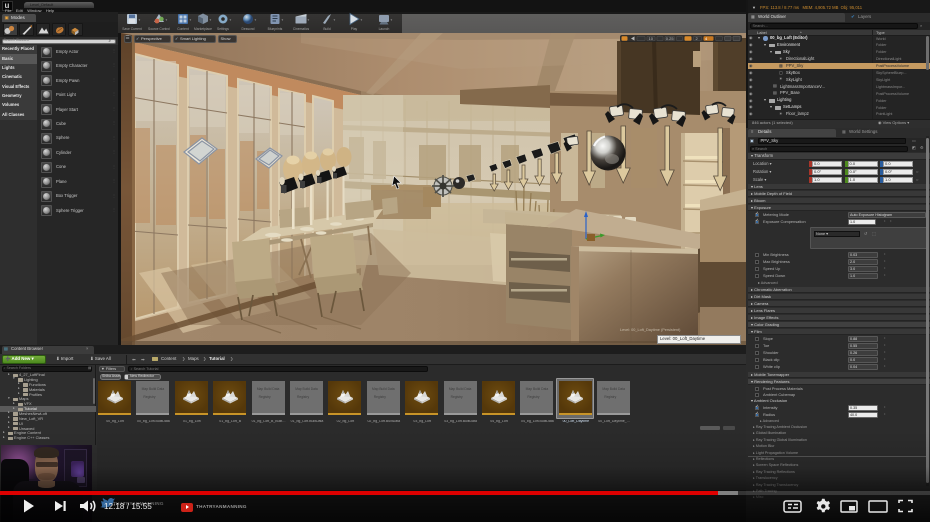 The image size is (930, 522). Describe the element at coordinates (128, 506) in the screenshot. I see `svg-text: 12:18 / 15:55` at that location.